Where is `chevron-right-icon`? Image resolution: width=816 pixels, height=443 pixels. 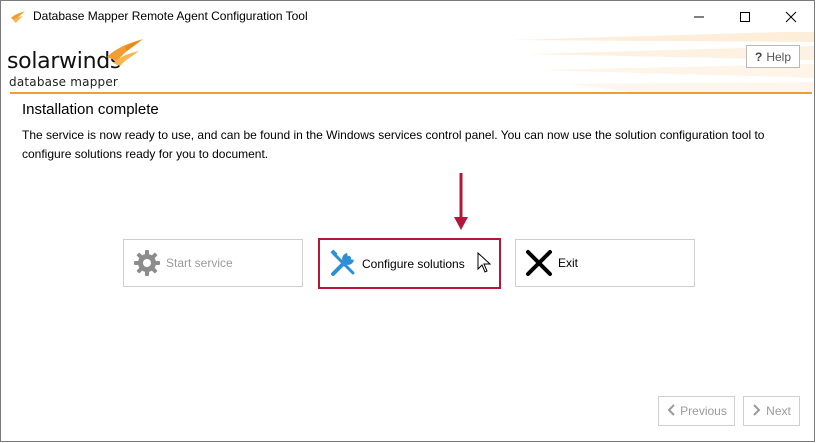
chevron-right-icon is located at coordinates (757, 411).